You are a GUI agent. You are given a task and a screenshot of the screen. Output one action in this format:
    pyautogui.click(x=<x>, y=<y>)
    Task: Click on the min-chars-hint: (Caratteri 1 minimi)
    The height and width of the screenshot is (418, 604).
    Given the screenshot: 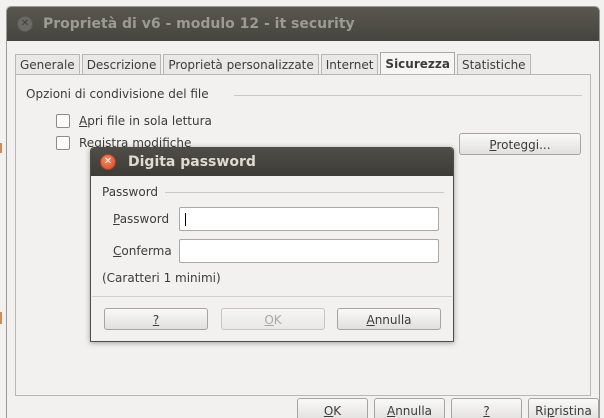 What is the action you would take?
    pyautogui.click(x=161, y=278)
    